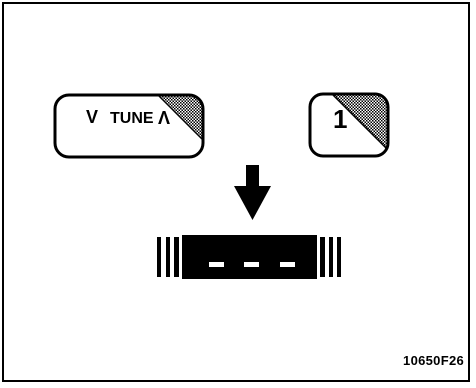  What do you see at coordinates (92, 117) in the screenshot?
I see `tune-down-glyph: V` at bounding box center [92, 117].